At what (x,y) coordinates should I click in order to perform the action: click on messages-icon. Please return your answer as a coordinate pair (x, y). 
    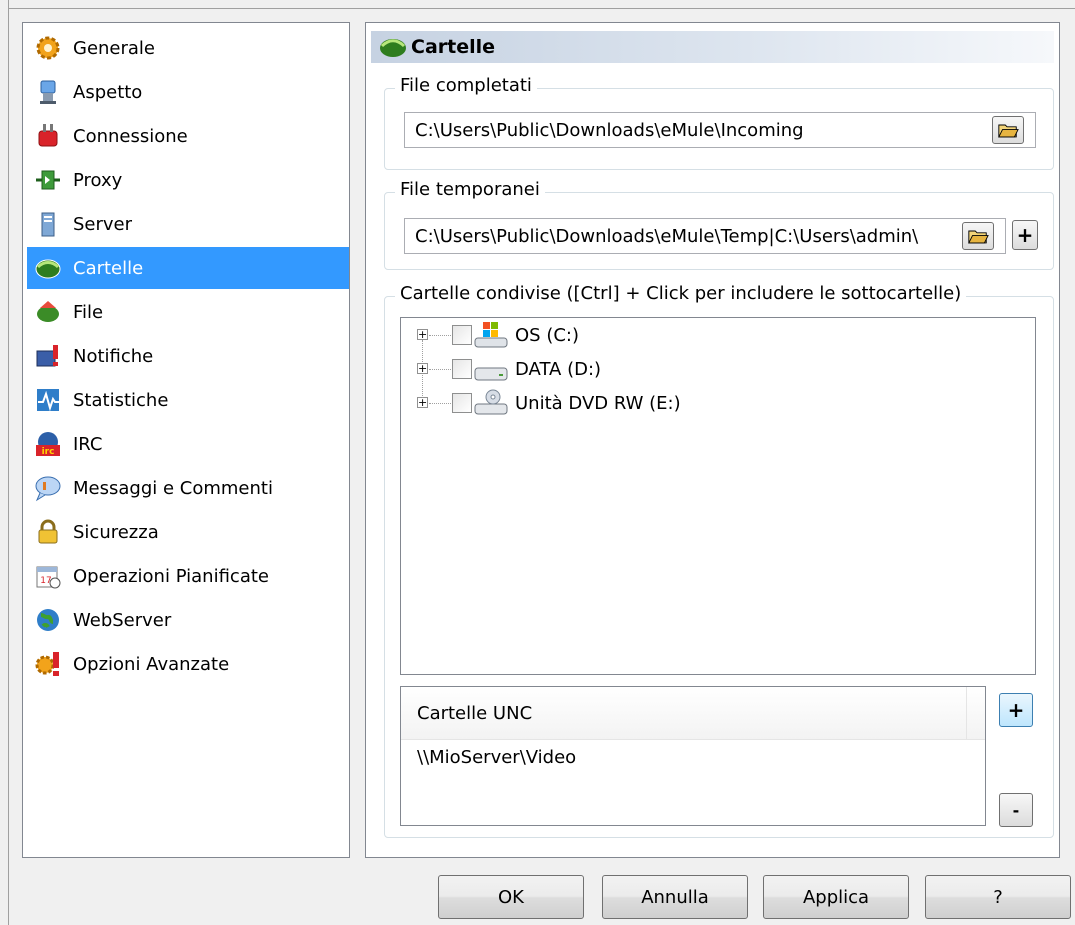
    Looking at the image, I should click on (48, 488).